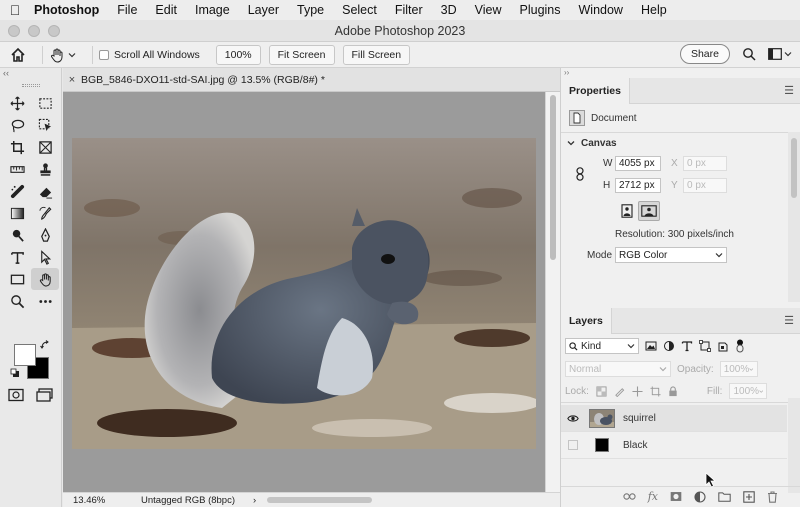  I want to click on frame-tool, so click(45, 147).